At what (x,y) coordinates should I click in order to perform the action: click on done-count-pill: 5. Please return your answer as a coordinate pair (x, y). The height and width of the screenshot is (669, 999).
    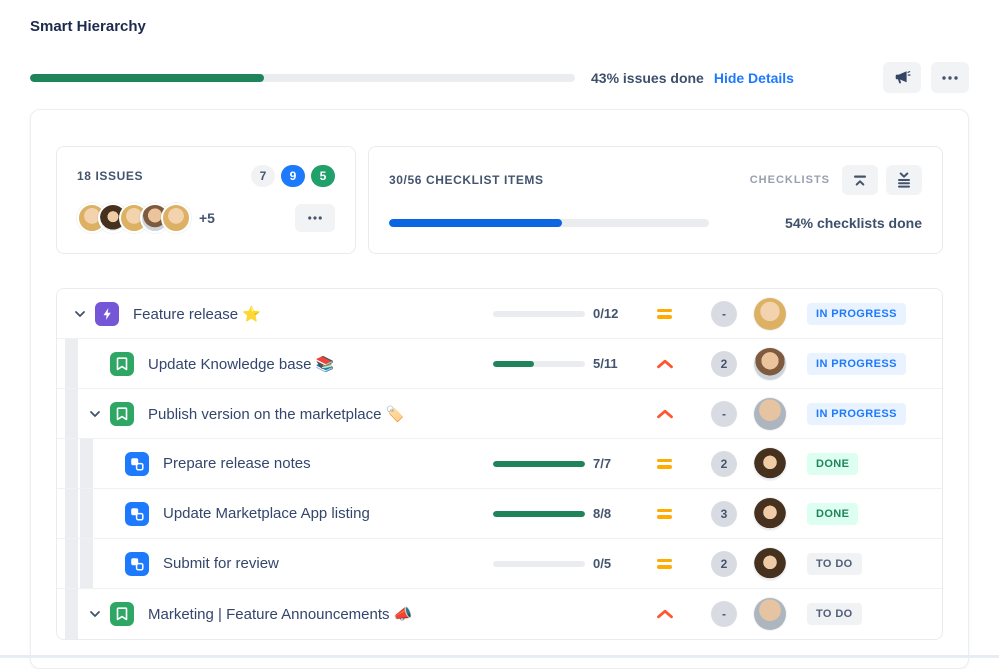
    Looking at the image, I should click on (323, 176).